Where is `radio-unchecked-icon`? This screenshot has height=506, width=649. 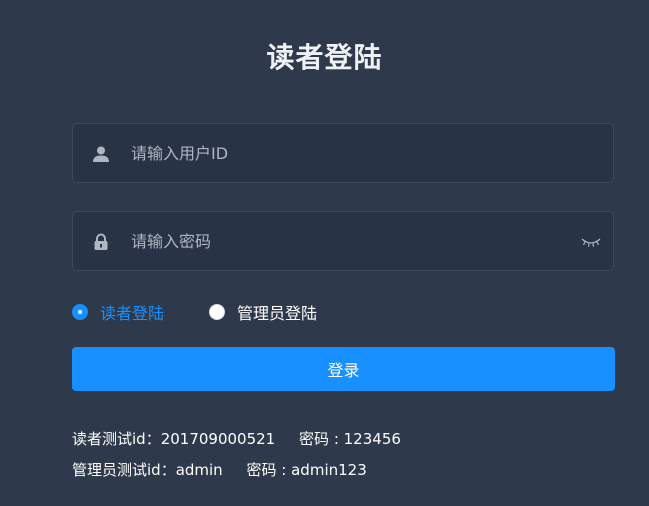 radio-unchecked-icon is located at coordinates (217, 312).